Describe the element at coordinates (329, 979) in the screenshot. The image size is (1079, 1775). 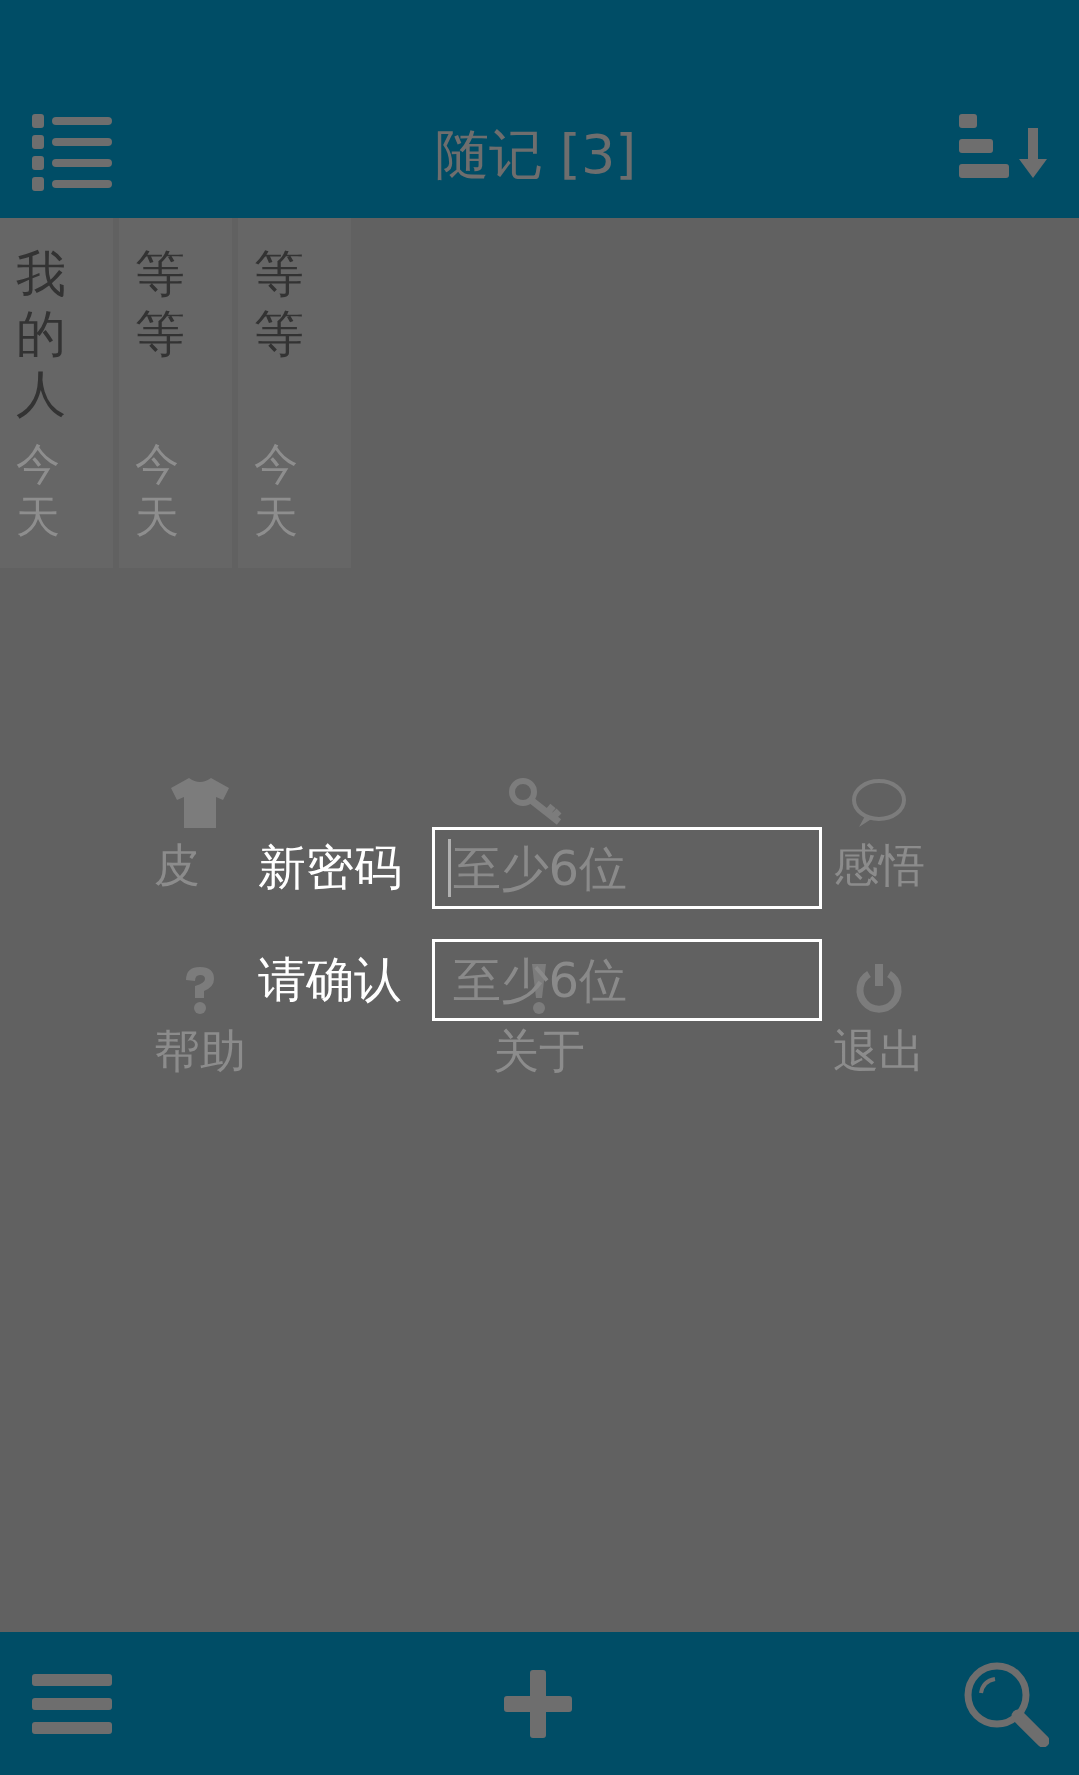
I see `field-label: 请确认` at that location.